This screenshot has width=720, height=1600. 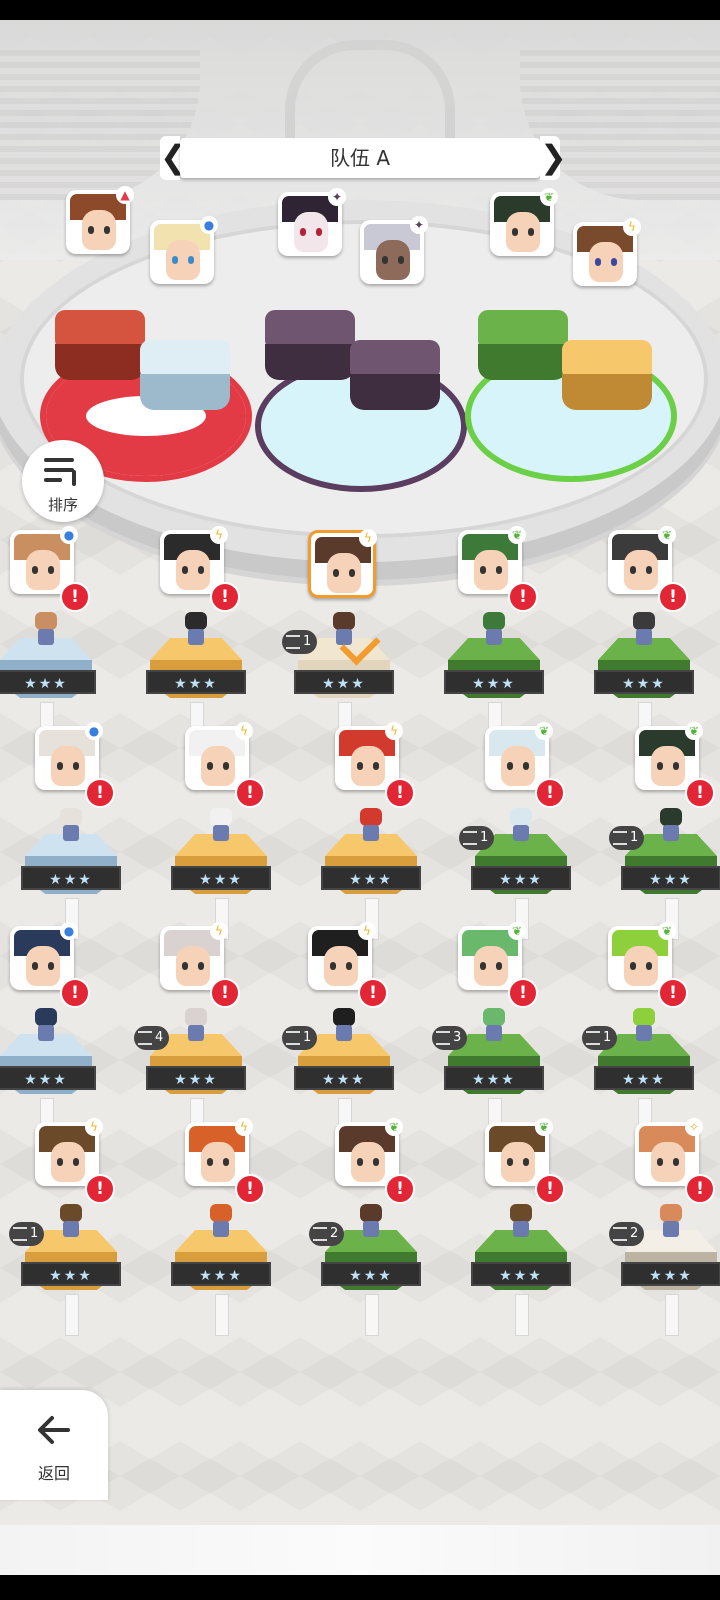 I want to click on element-dark-icon: ✦, so click(x=419, y=225).